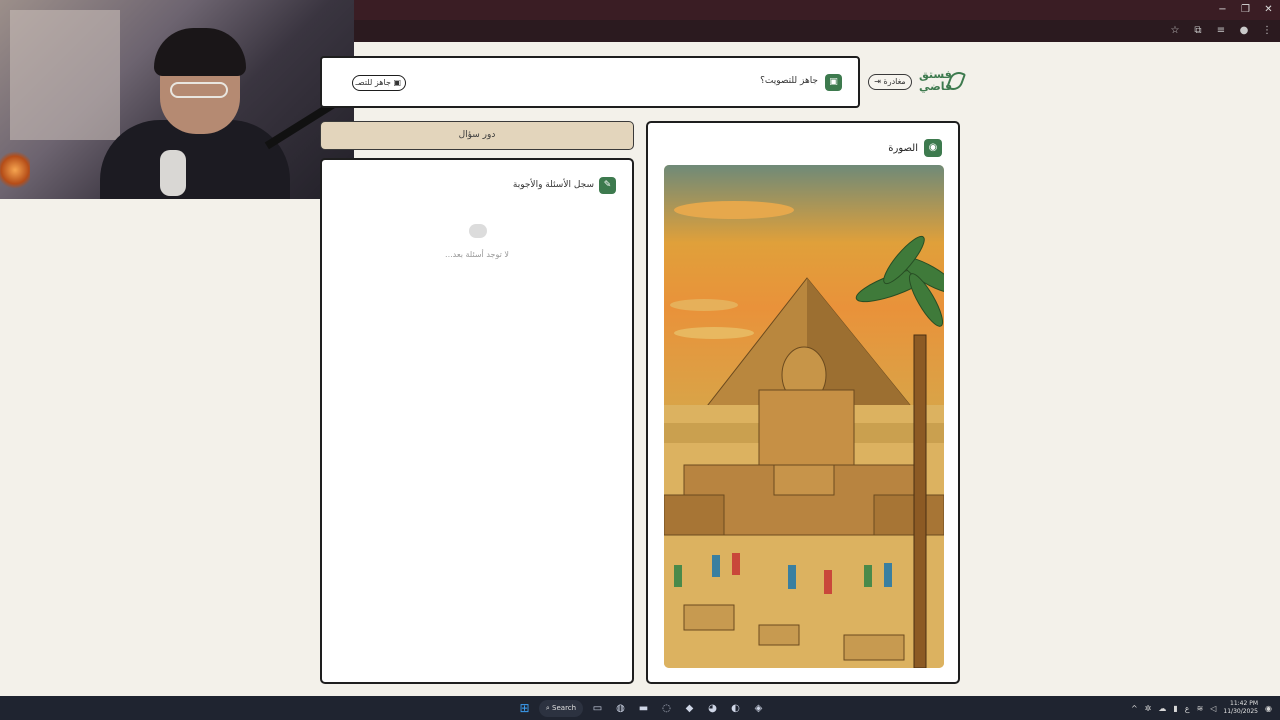 This screenshot has height=720, width=1280. Describe the element at coordinates (177, 99) in the screenshot. I see `webcam-overlay` at that location.